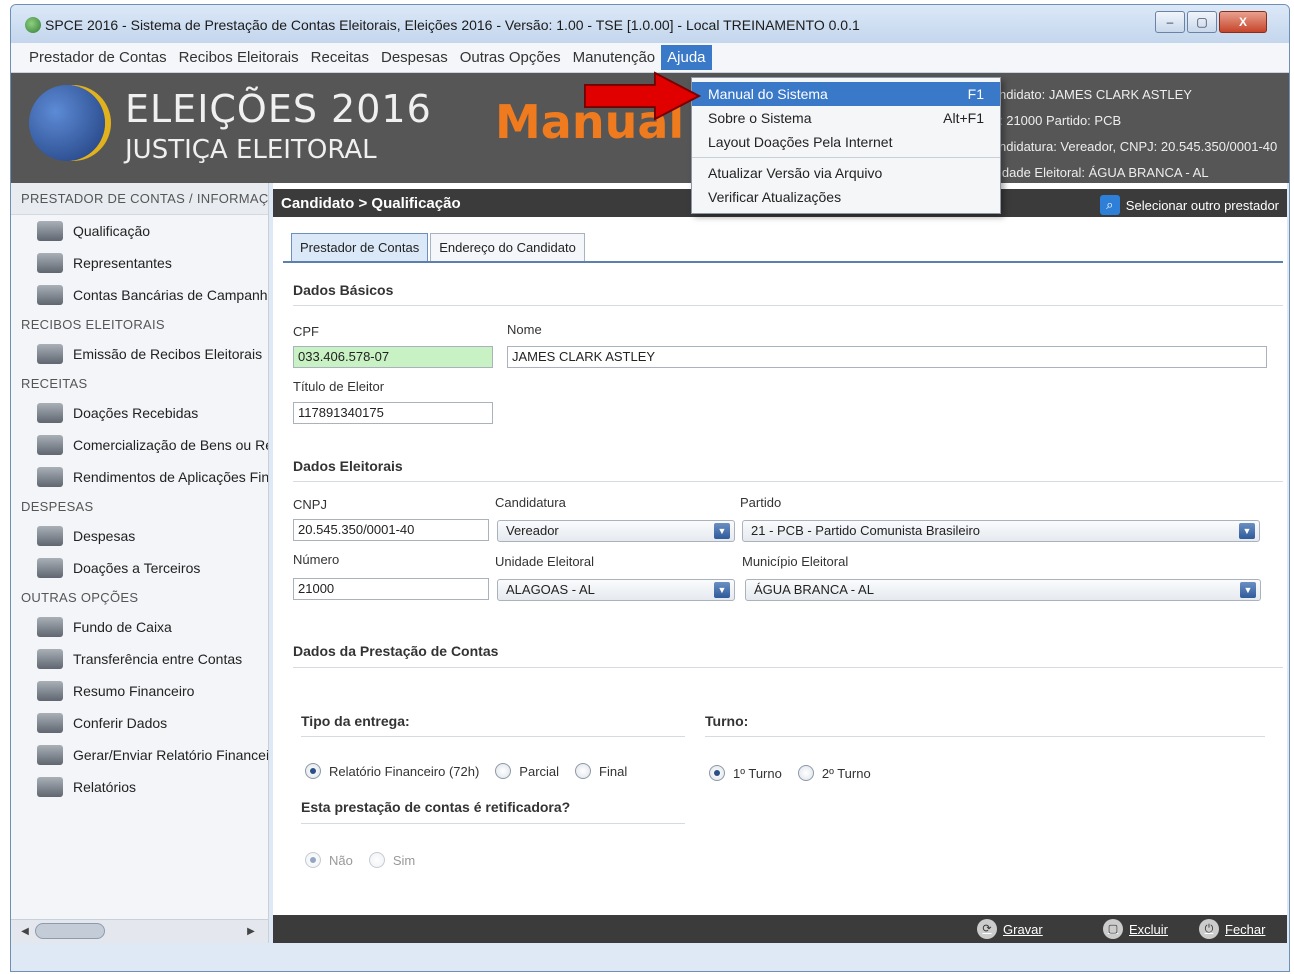 This screenshot has width=1294, height=974. What do you see at coordinates (846, 197) in the screenshot?
I see `menu-item-verificar-atualizacoes: Verificar Atualizações` at bounding box center [846, 197].